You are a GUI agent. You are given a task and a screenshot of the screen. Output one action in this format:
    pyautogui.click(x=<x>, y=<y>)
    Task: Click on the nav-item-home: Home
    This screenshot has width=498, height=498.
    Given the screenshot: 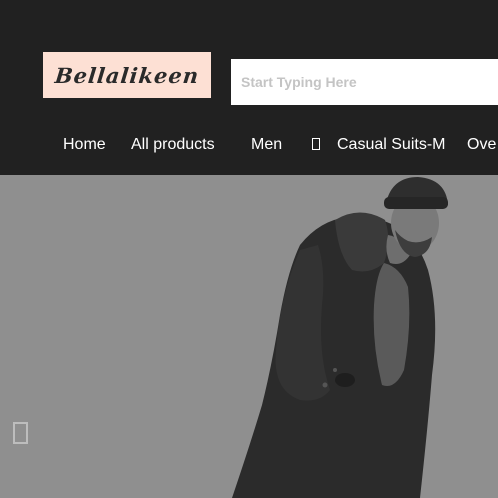 What is the action you would take?
    pyautogui.click(x=84, y=145)
    